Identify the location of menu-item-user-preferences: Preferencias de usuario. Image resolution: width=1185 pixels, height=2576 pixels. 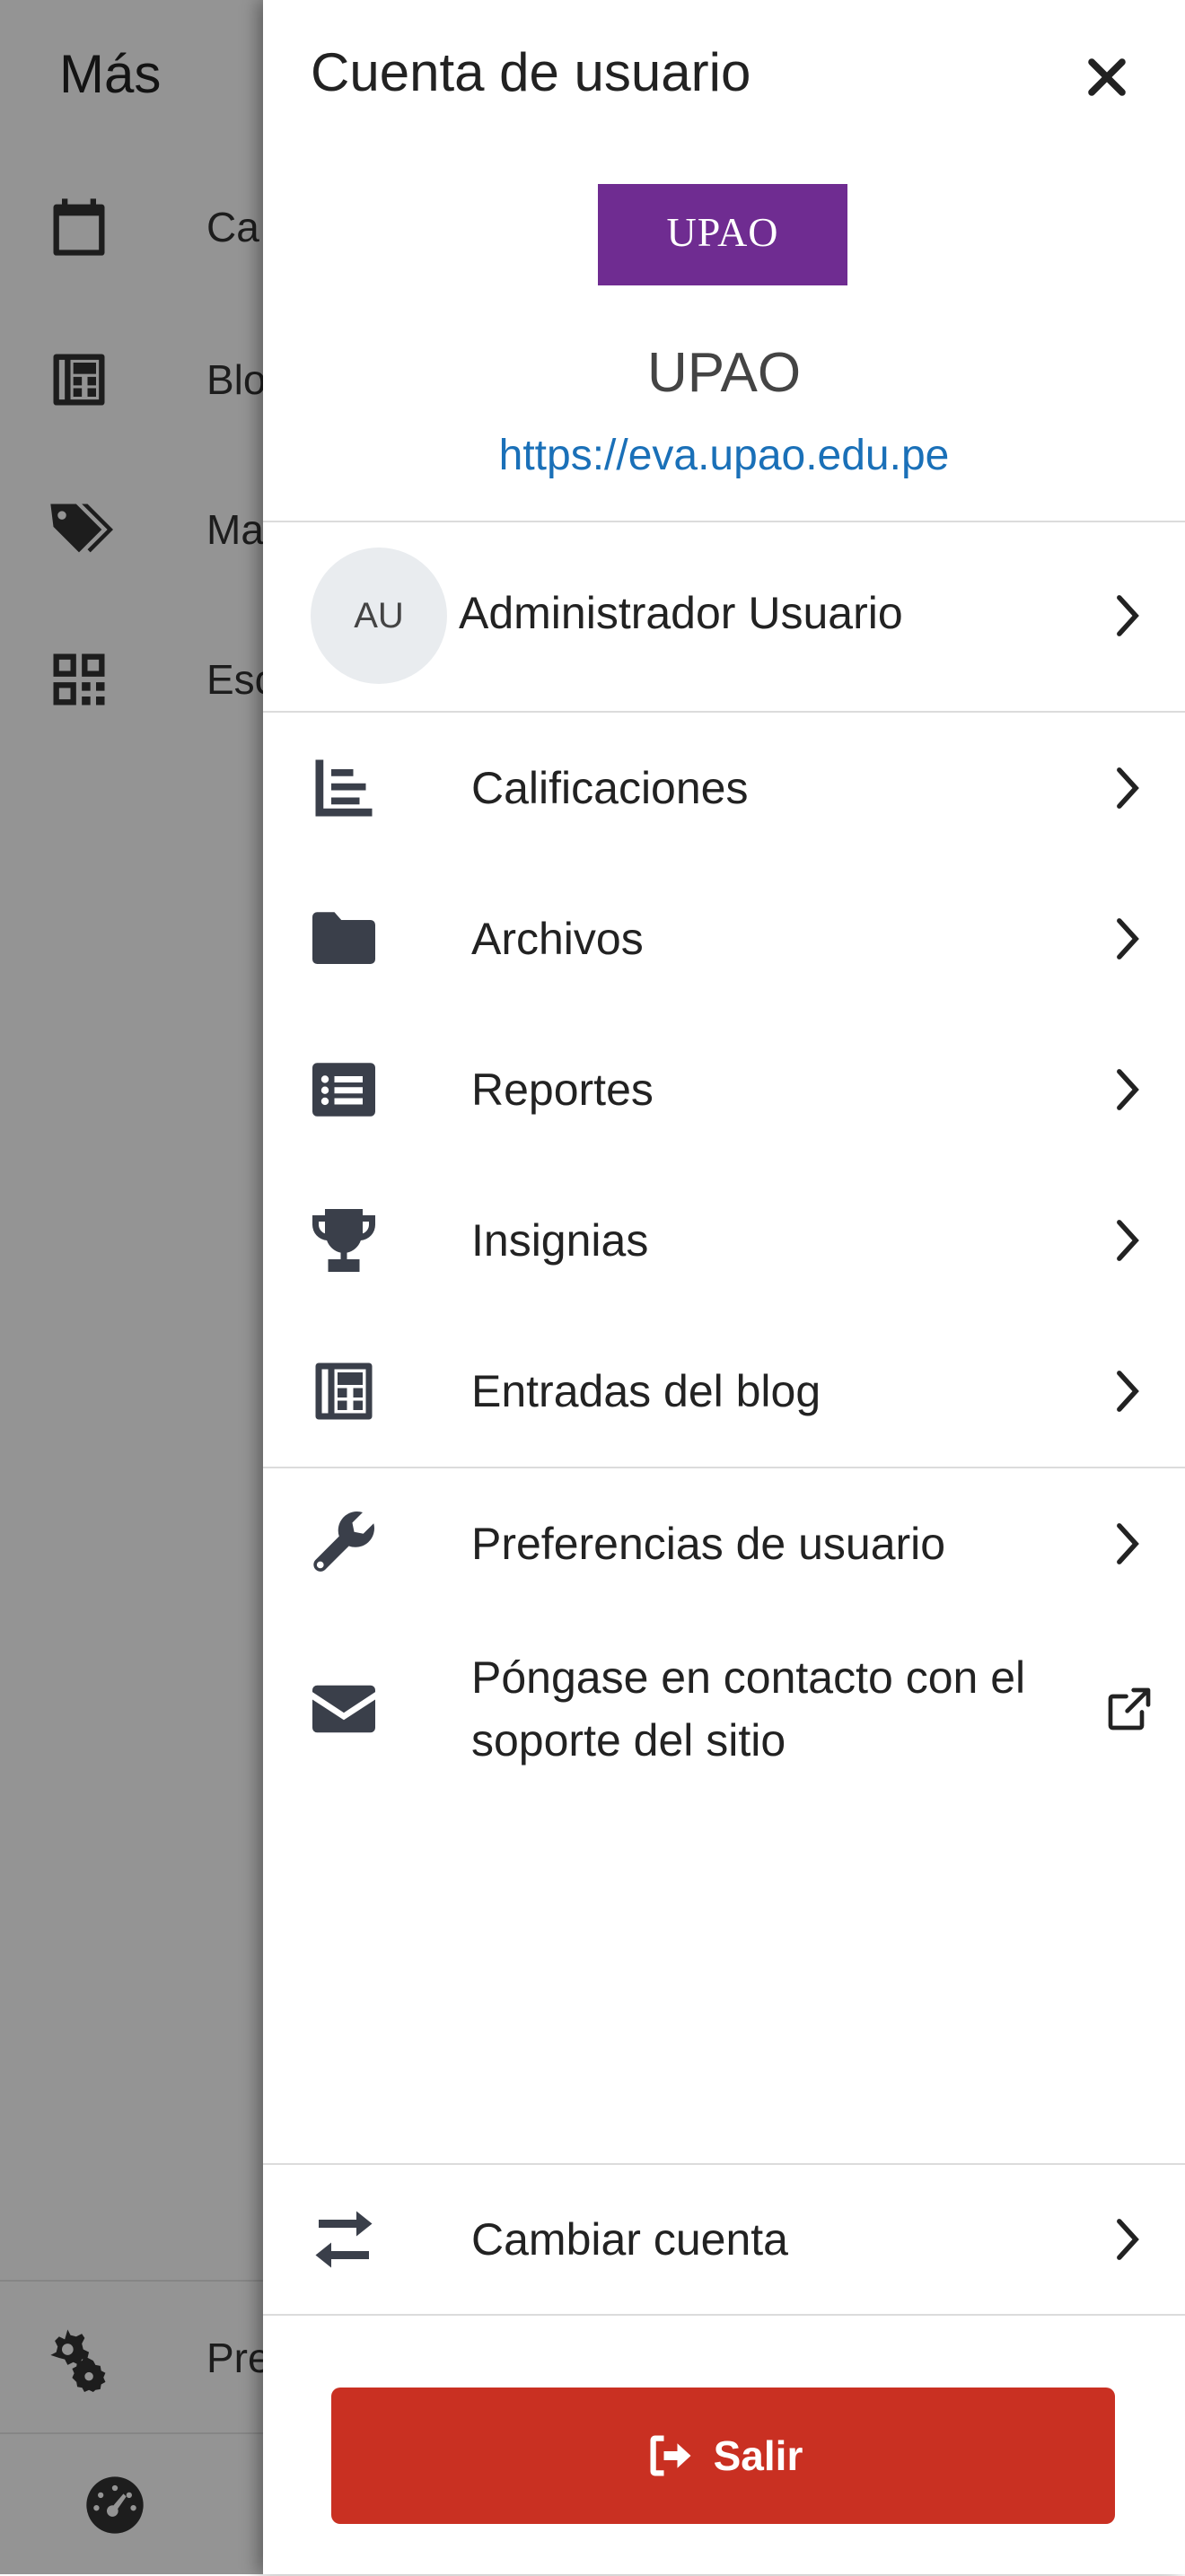
(724, 1543).